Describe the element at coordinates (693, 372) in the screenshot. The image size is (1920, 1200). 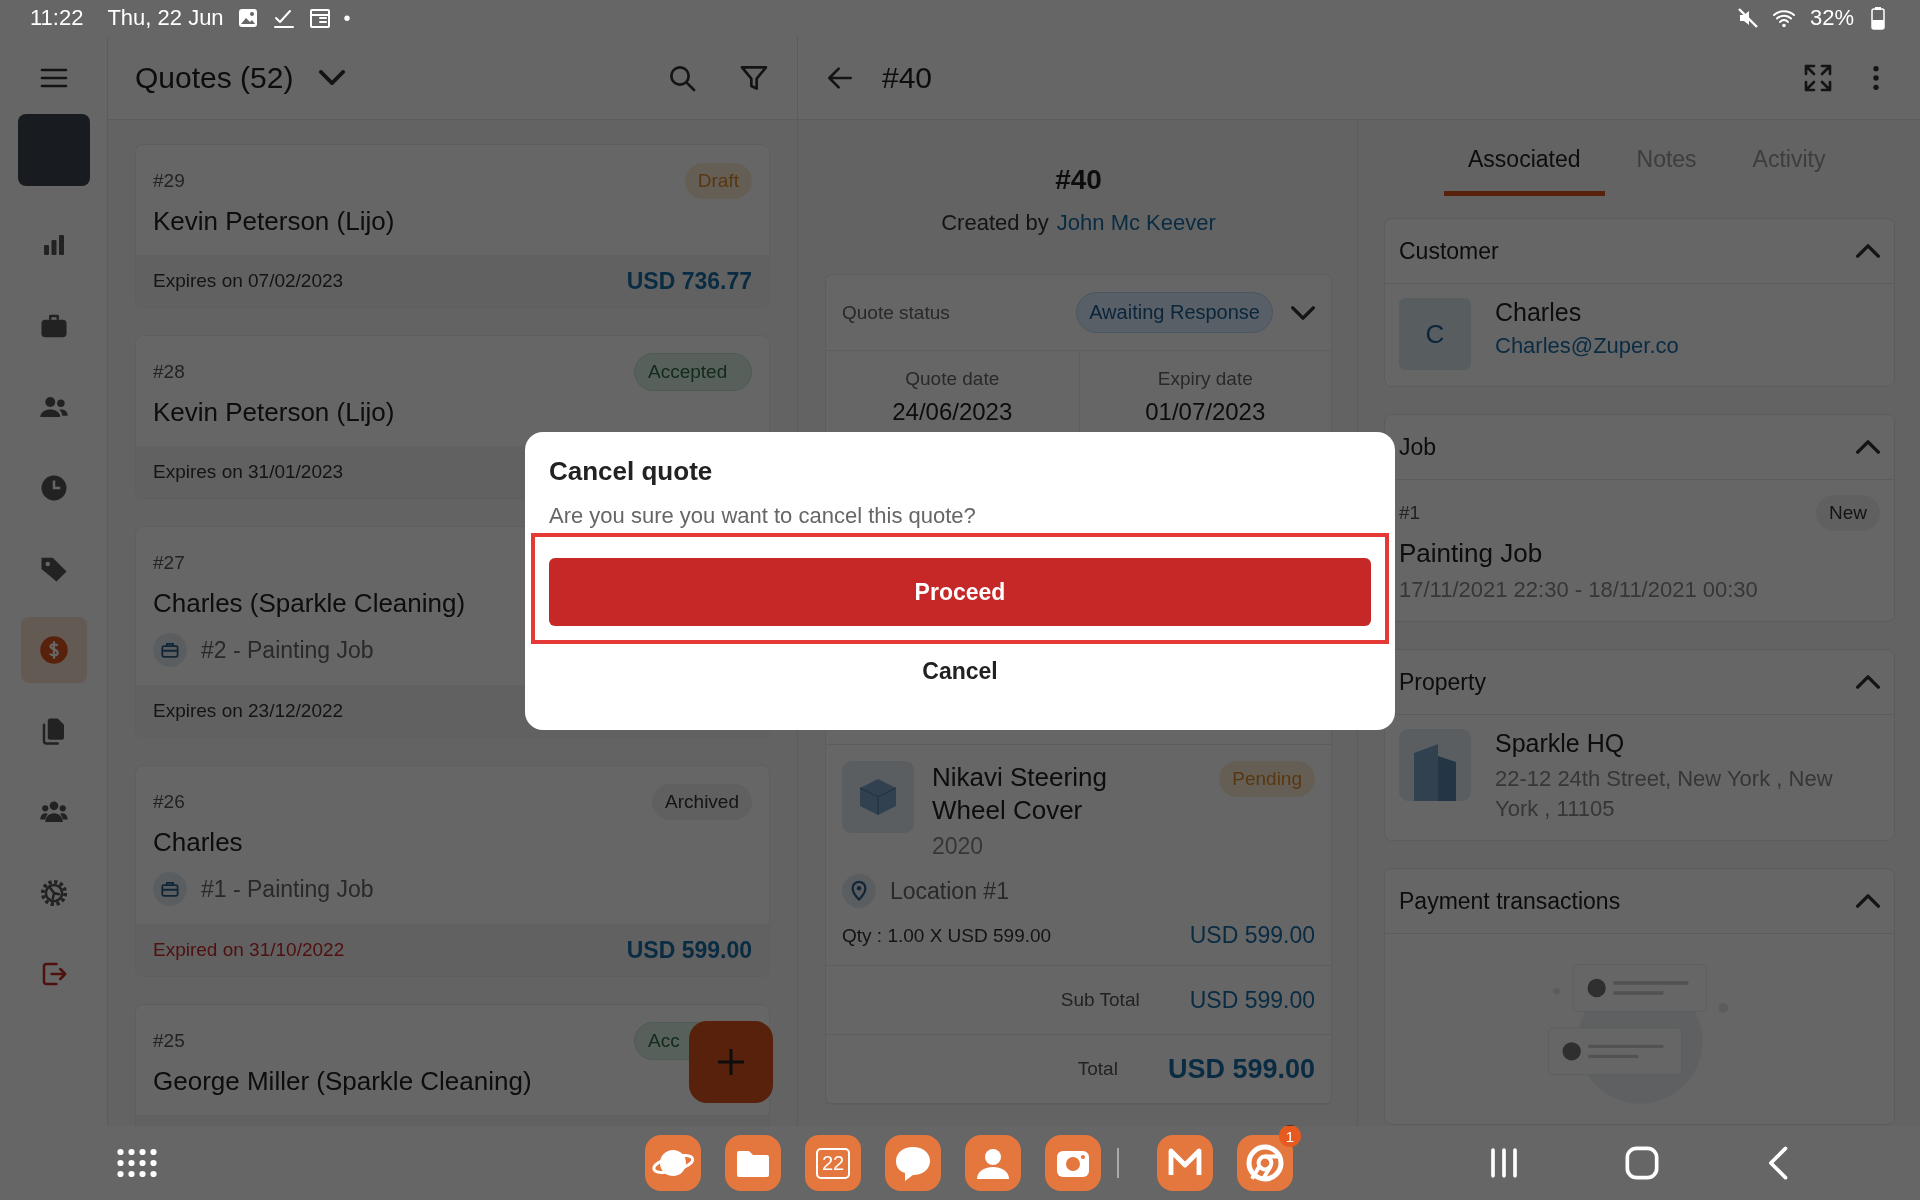
I see `status-badge: Accepted` at that location.